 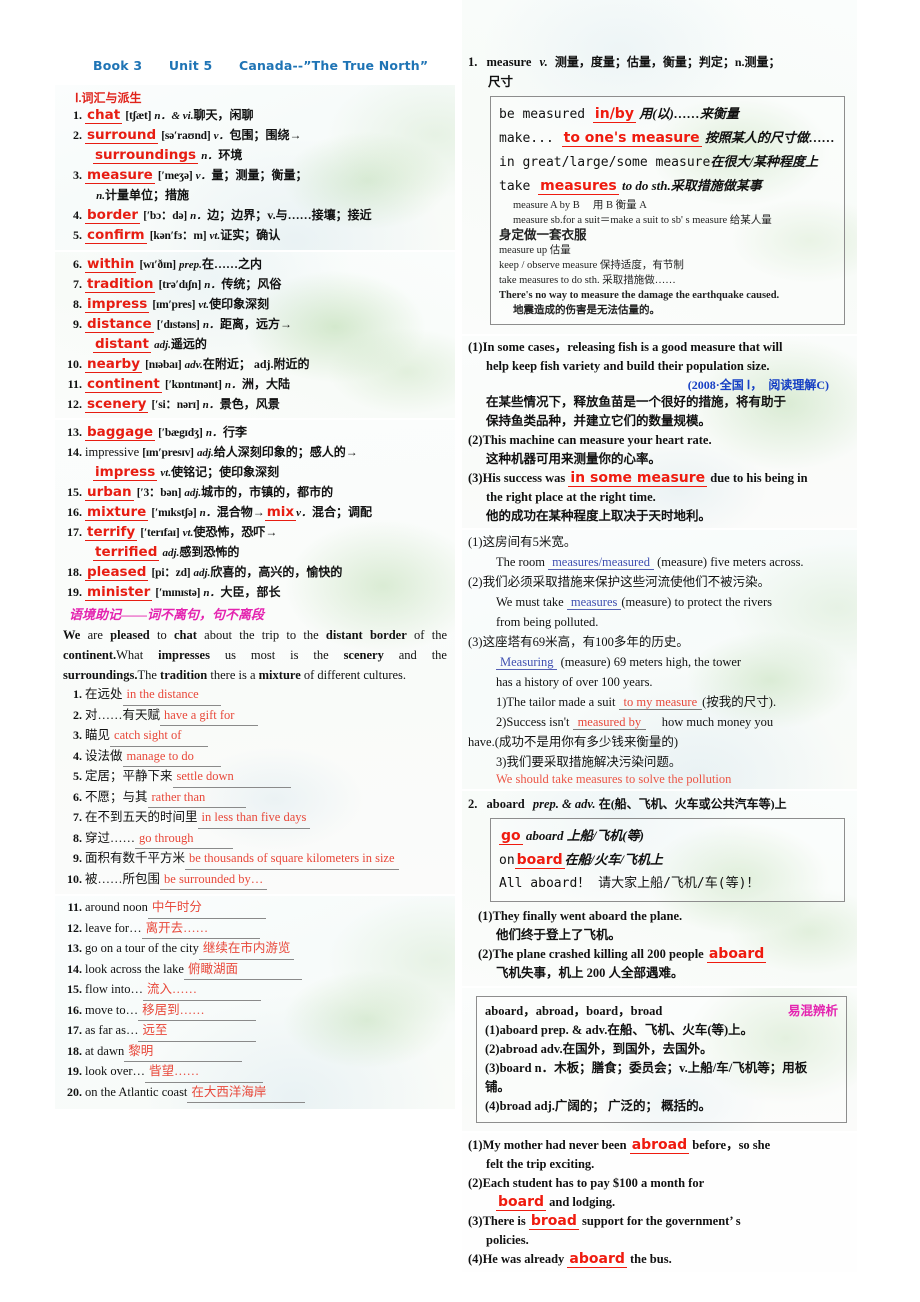 What do you see at coordinates (556, 1202) in the screenshot?
I see `final-exercise-line2: board and lodging.` at bounding box center [556, 1202].